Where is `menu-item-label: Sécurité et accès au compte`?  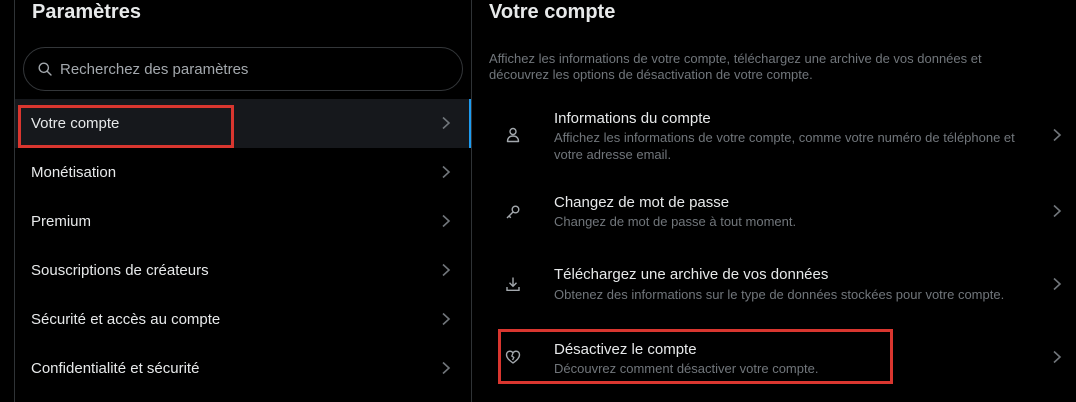
menu-item-label: Sécurité et accès au compte is located at coordinates (126, 319).